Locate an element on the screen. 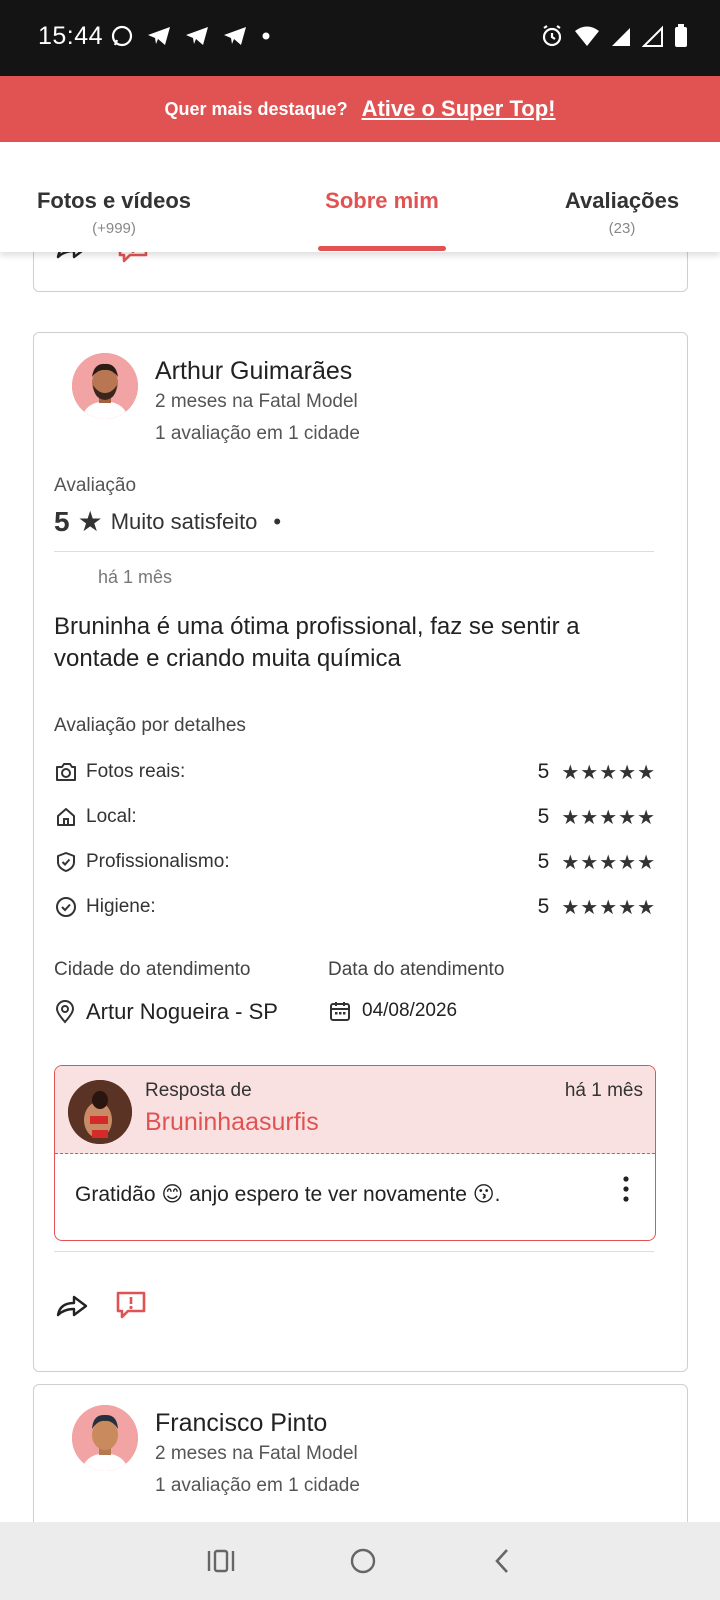  calendar-icon is located at coordinates (340, 1011).